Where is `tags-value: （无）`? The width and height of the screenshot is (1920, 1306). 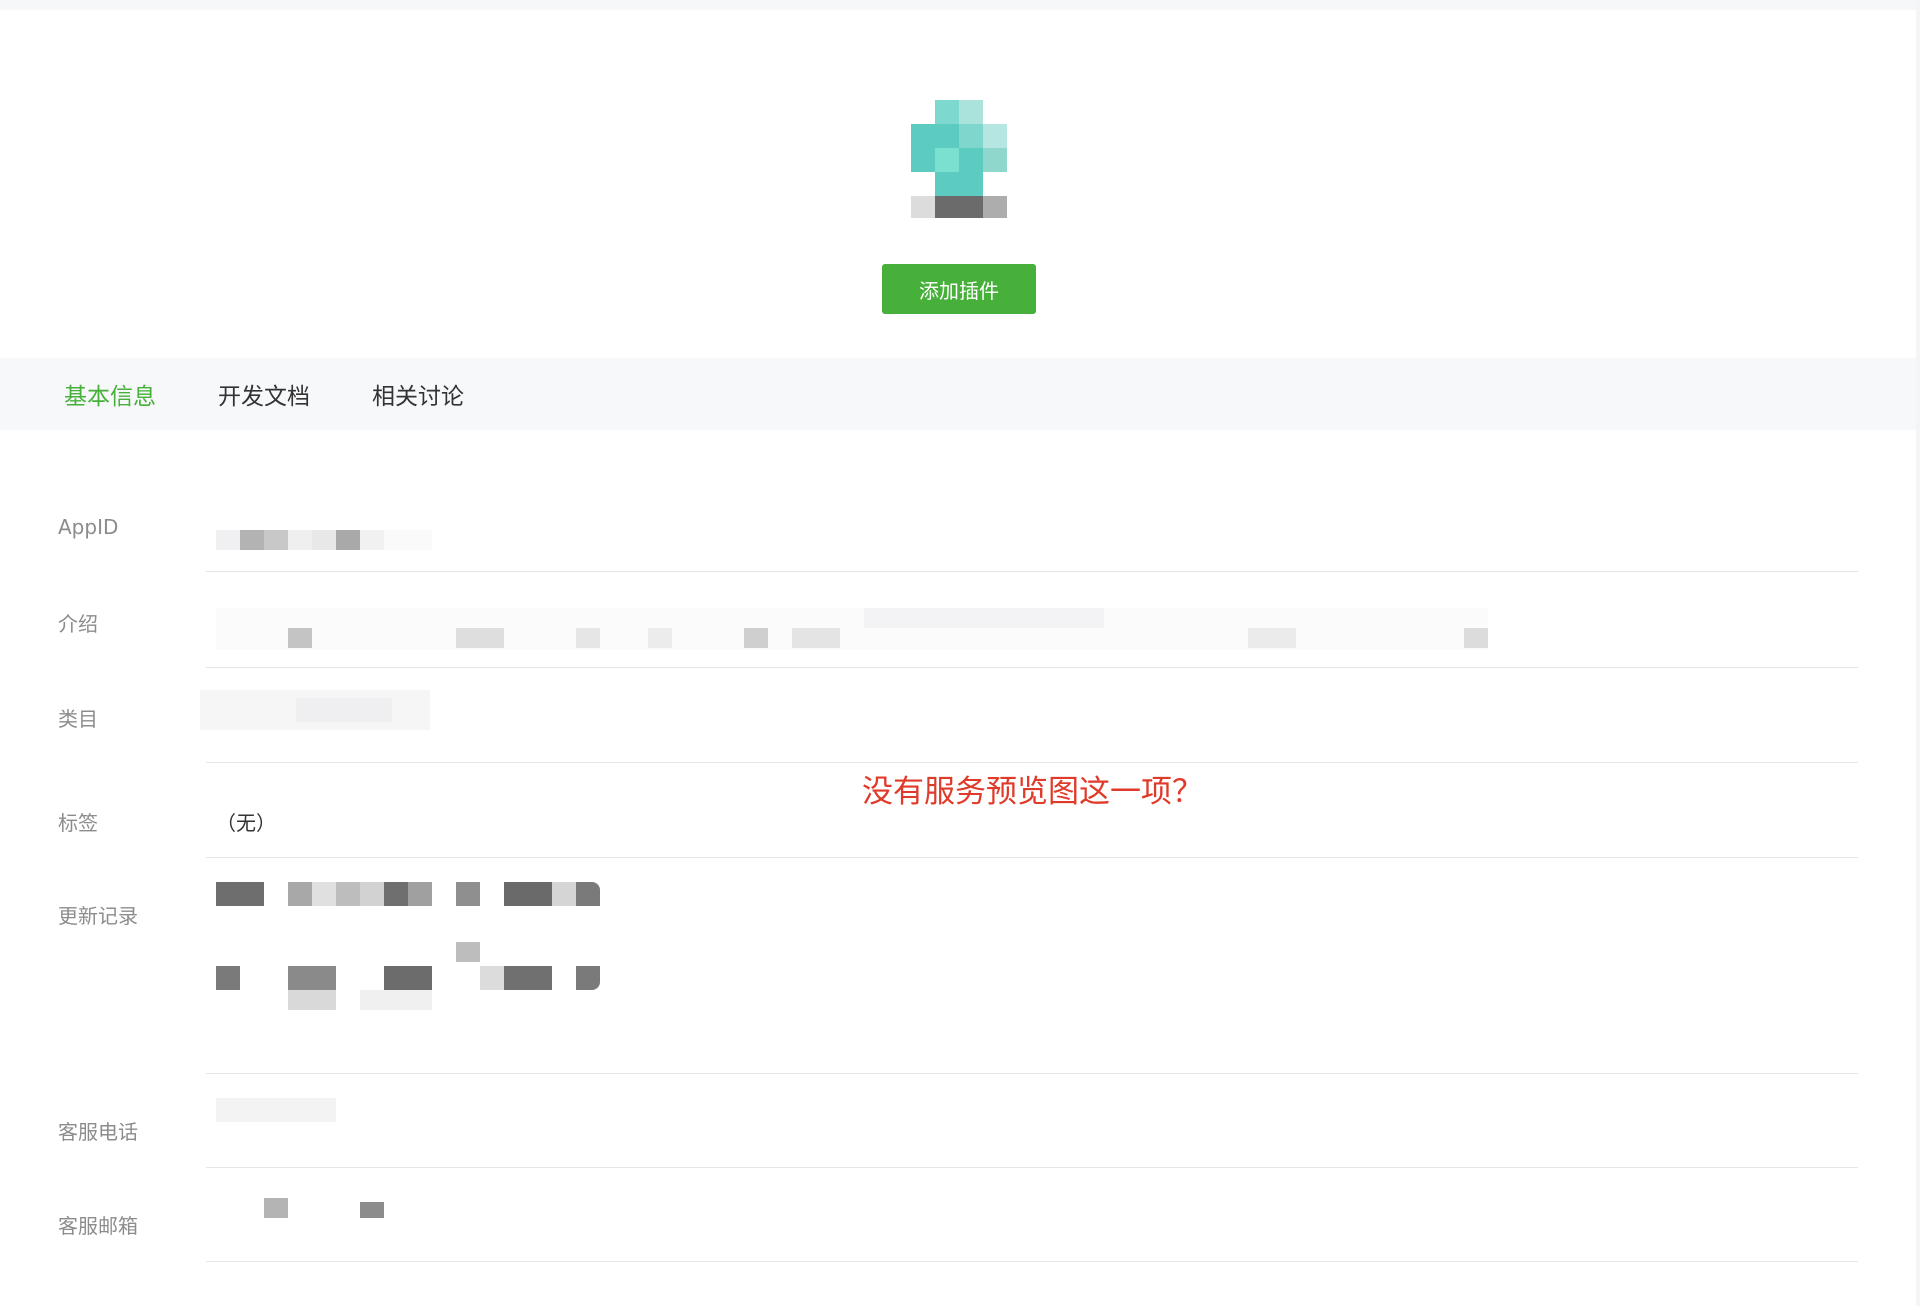
tags-value: （无） is located at coordinates (246, 823).